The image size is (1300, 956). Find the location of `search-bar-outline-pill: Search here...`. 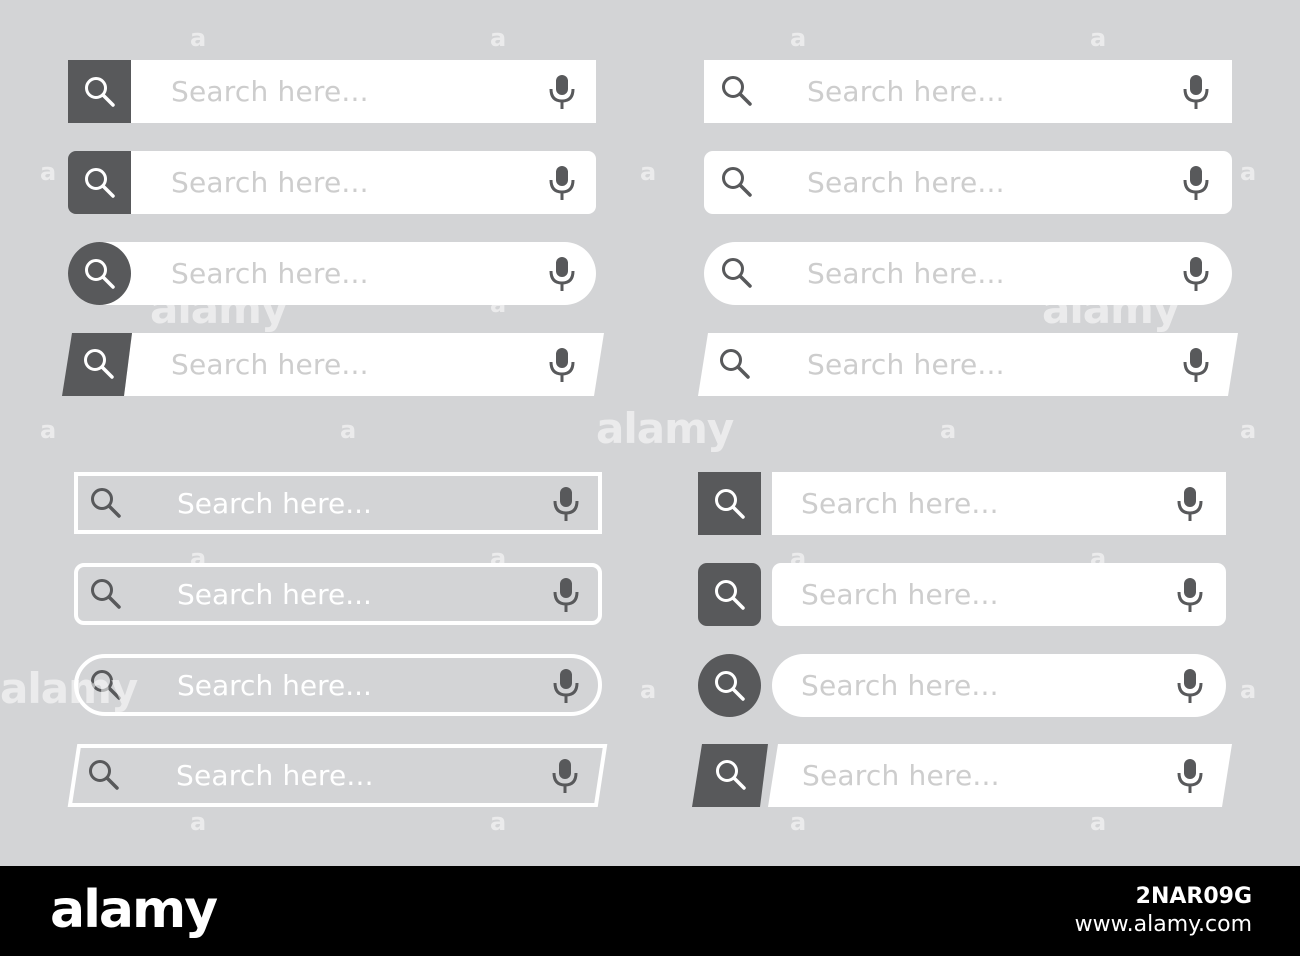

search-bar-outline-pill: Search here... is located at coordinates (338, 685).